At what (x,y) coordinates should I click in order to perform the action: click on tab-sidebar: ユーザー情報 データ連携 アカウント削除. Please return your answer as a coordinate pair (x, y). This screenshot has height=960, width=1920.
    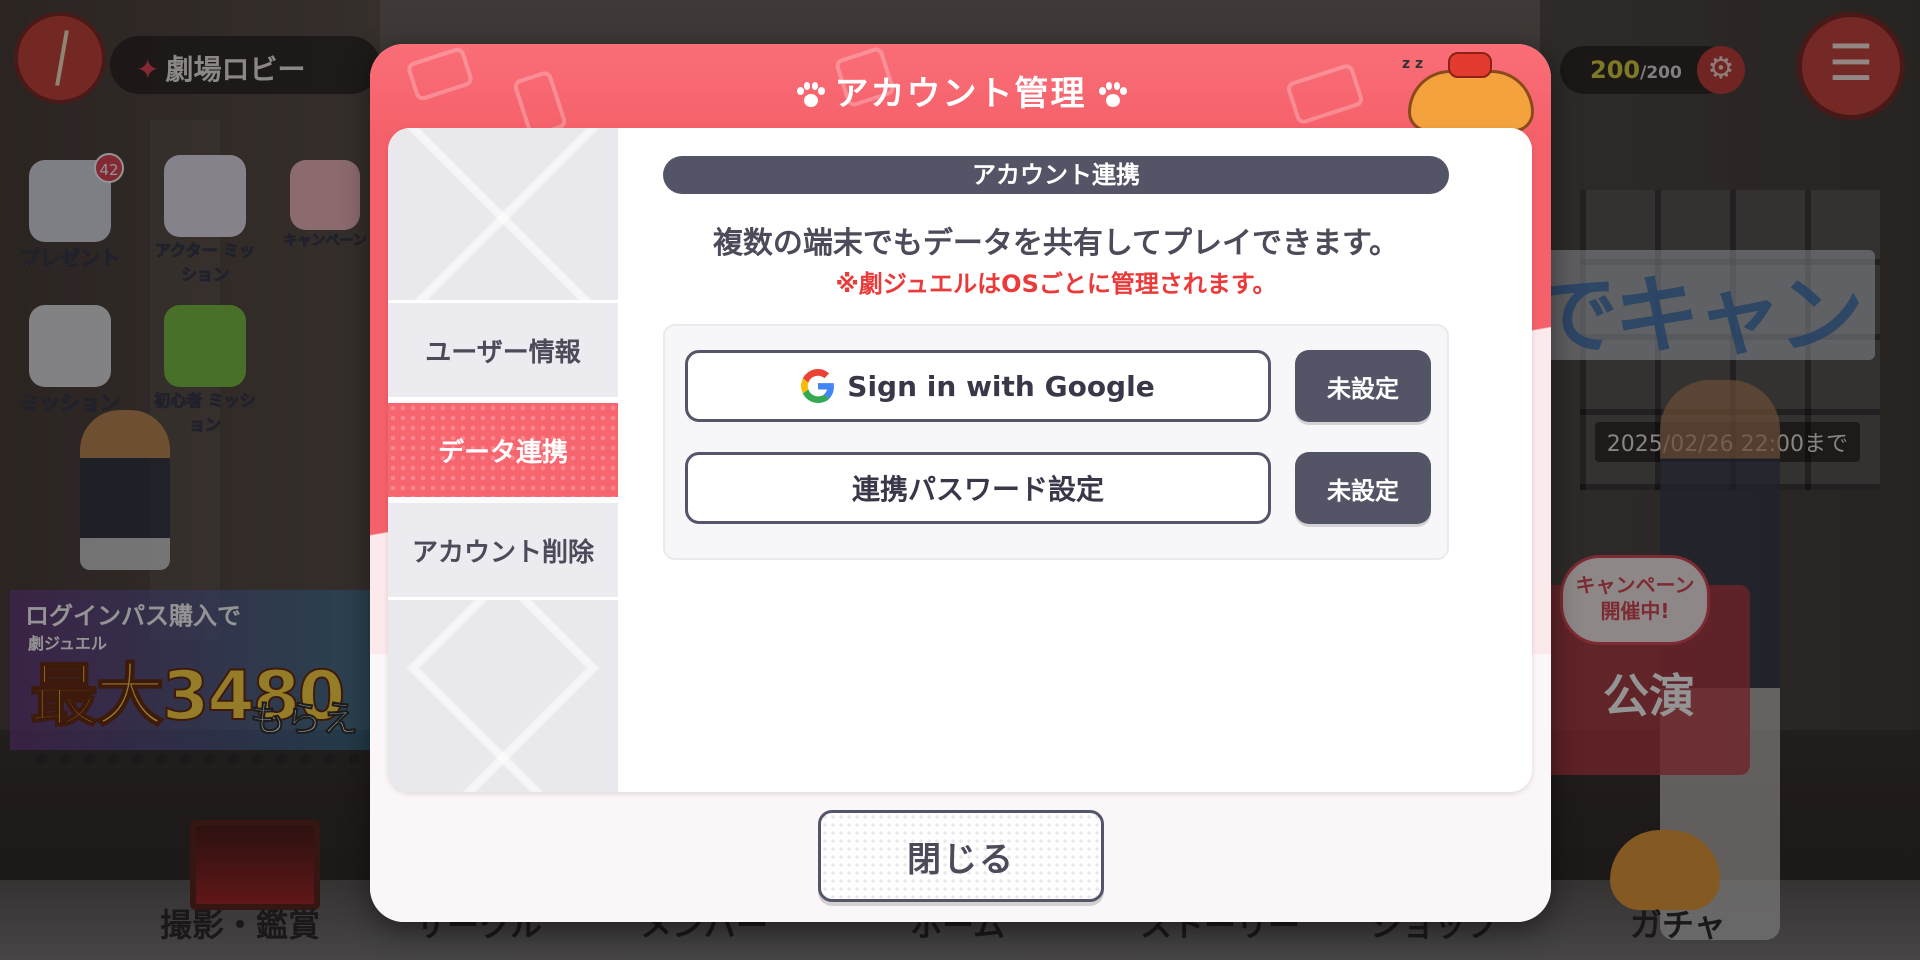
    Looking at the image, I should click on (503, 460).